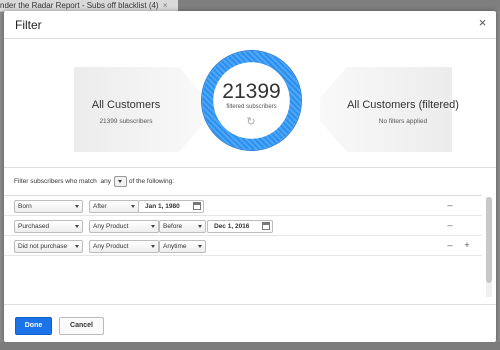 The height and width of the screenshot is (350, 500). What do you see at coordinates (243, 246) in the screenshot?
I see `filter-row: Did not purchase Any Product Anytime – +` at bounding box center [243, 246].